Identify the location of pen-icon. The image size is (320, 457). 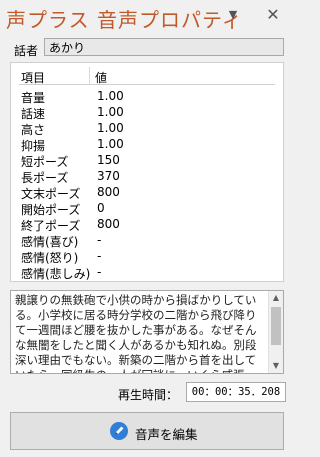
(119, 431).